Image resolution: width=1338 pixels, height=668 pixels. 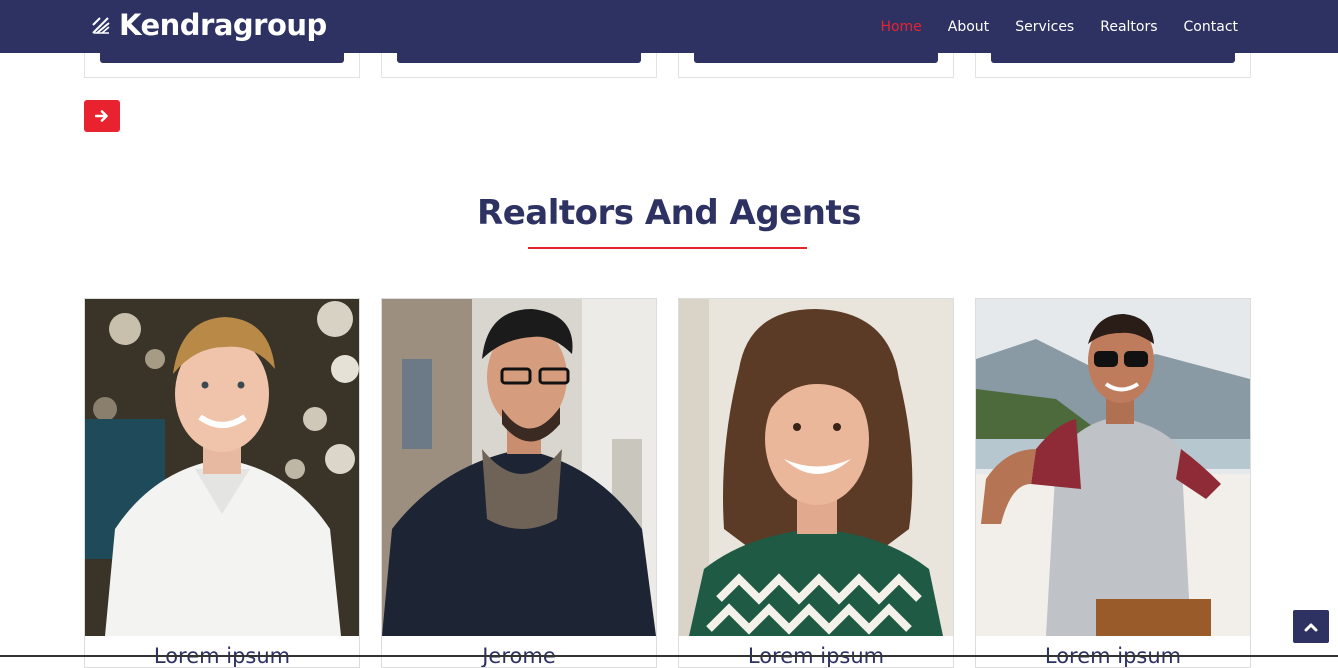 What do you see at coordinates (1128, 27) in the screenshot?
I see `nav-realtors: Realtors` at bounding box center [1128, 27].